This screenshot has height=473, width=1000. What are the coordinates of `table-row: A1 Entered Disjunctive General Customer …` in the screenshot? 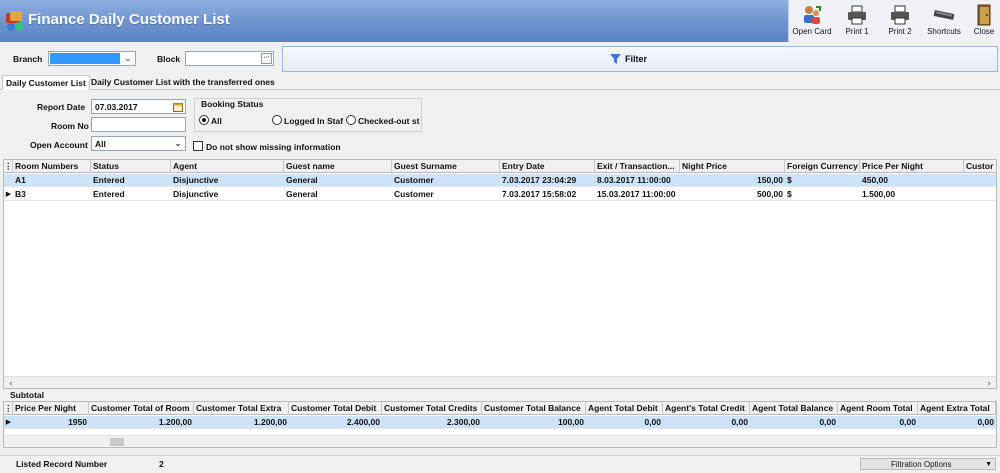 It's located at (500, 180).